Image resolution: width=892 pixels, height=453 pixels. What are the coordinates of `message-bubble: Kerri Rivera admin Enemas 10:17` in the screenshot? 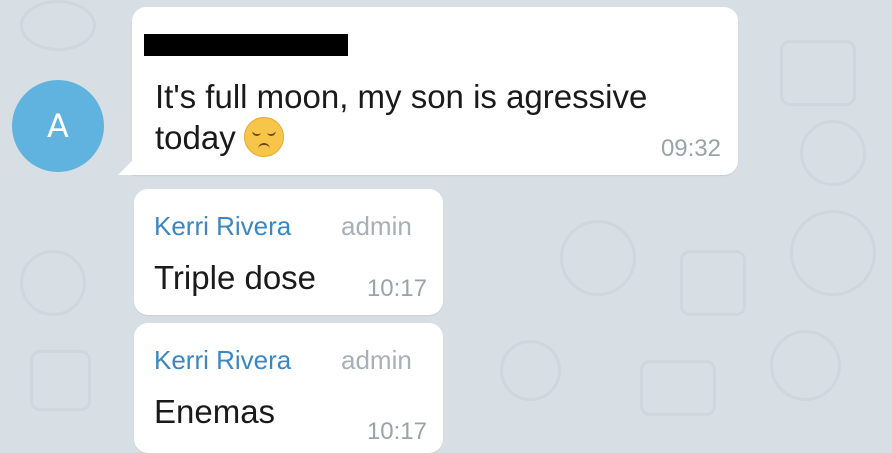 It's located at (288, 388).